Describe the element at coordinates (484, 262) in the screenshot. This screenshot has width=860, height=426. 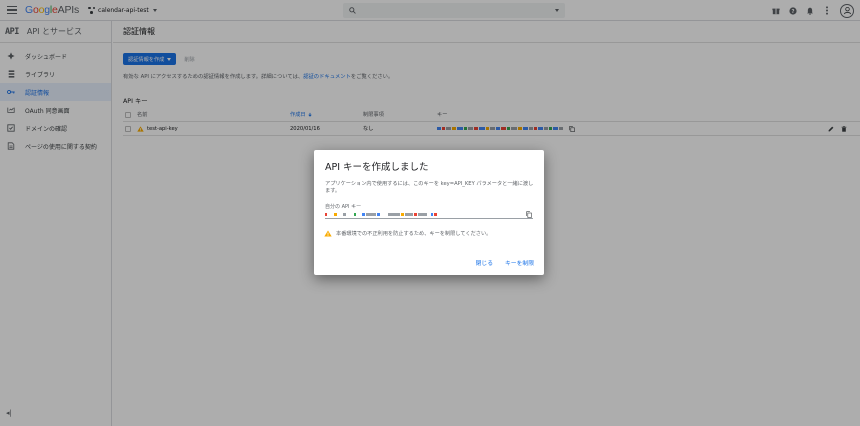
I see `close-button: 閉じる` at that location.